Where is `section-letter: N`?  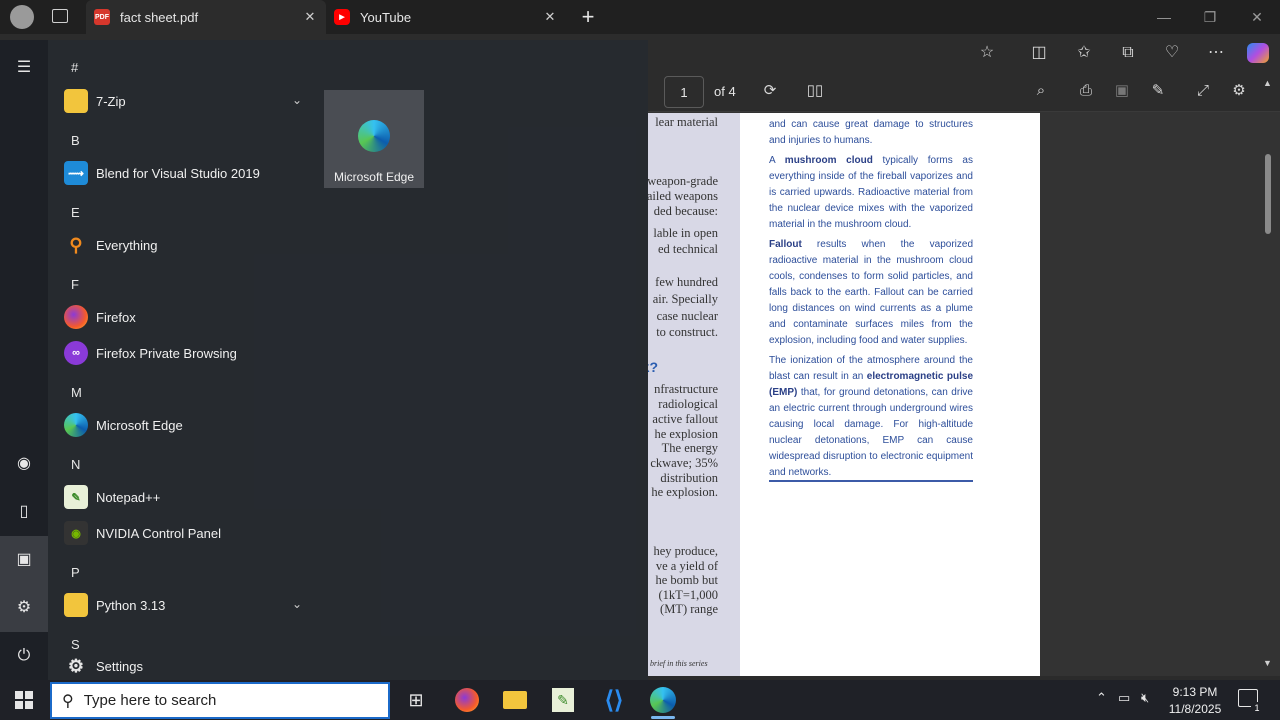
section-letter: N is located at coordinates (75, 464).